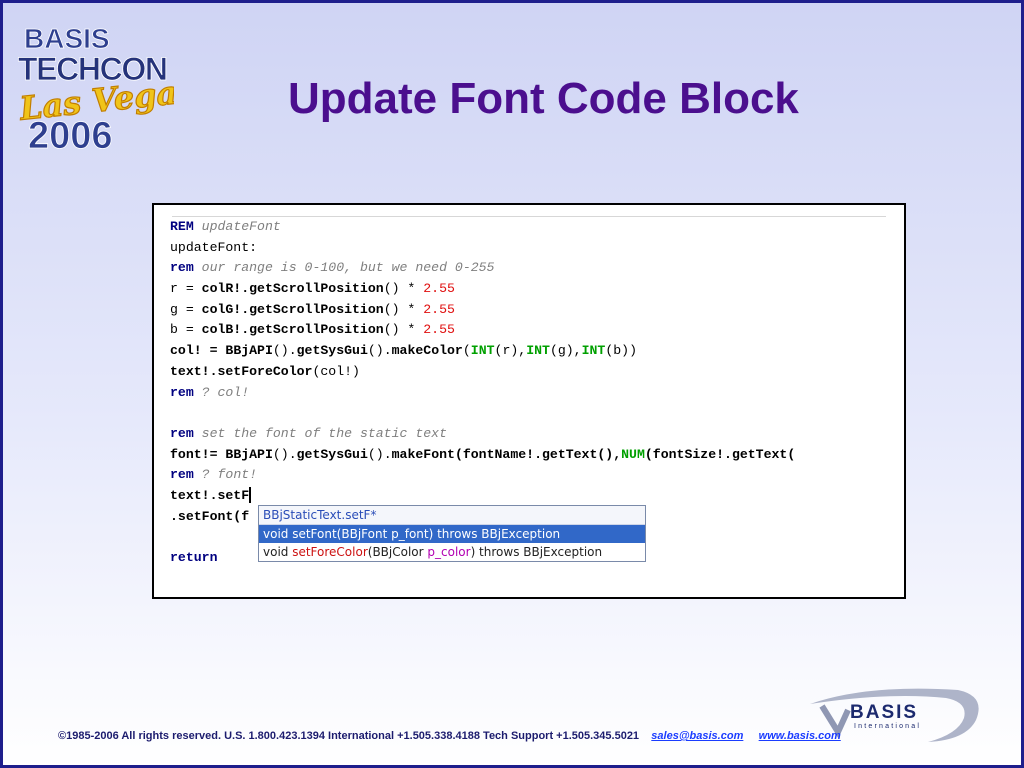  Describe the element at coordinates (330, 552) in the screenshot. I see `method-name: setForeColor` at that location.